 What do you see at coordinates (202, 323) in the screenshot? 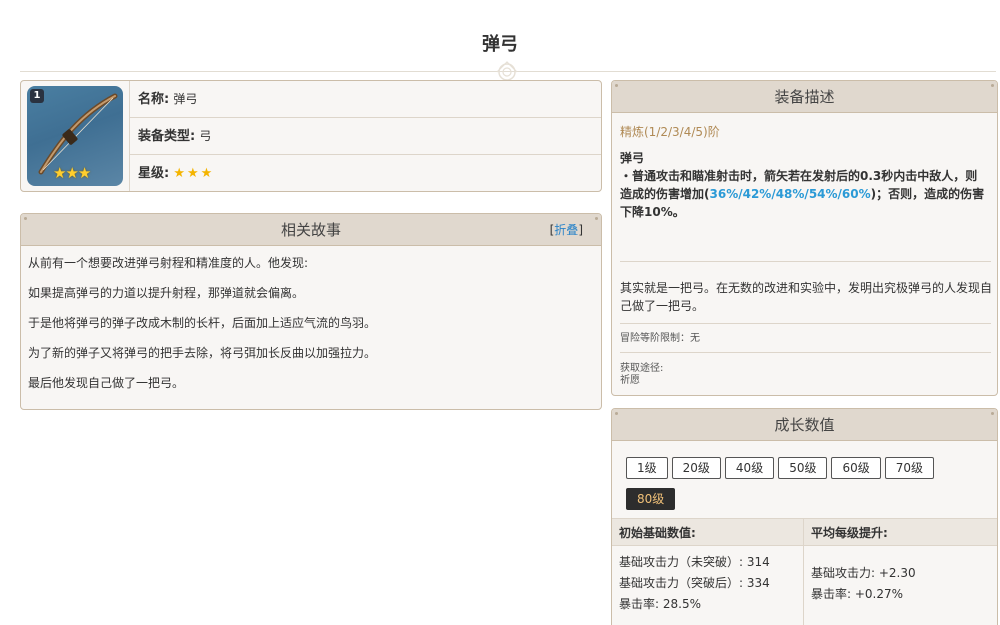
I see `story-paragraph: 于是他将弹弓的弹子改成木制的长杆，后面加上适应气流的鸟羽。` at bounding box center [202, 323].